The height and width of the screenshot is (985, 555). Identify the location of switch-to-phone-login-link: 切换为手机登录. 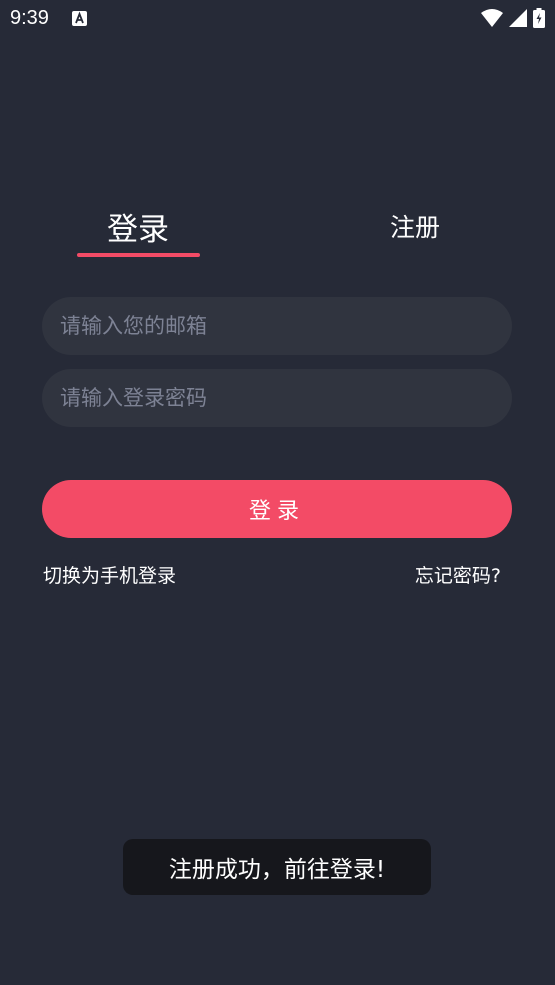
(109, 574).